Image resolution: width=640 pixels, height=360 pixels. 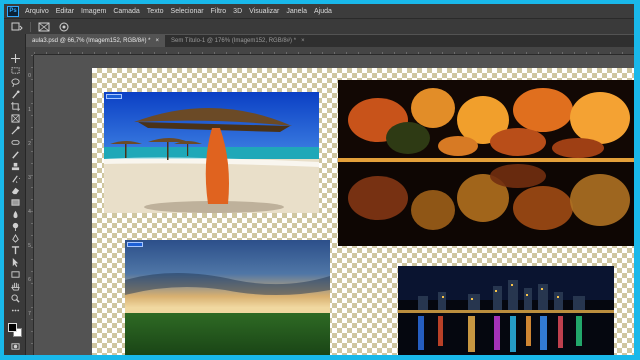 I want to click on options-target-icon, so click(x=64, y=26).